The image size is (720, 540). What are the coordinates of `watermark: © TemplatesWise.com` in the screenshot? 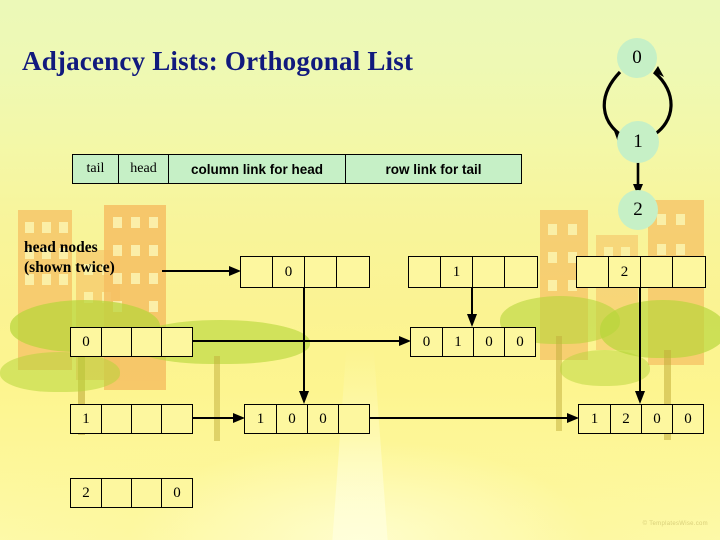 It's located at (675, 524).